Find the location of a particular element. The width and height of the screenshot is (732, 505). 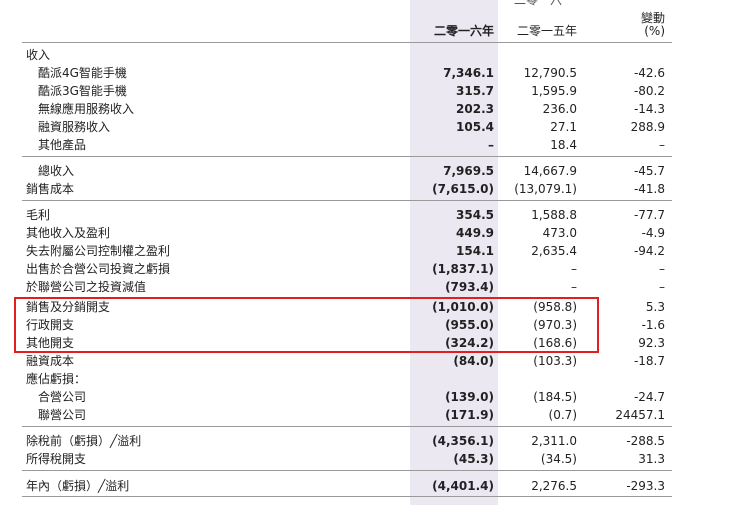

row-label: 所得稅開支 is located at coordinates (56, 459).